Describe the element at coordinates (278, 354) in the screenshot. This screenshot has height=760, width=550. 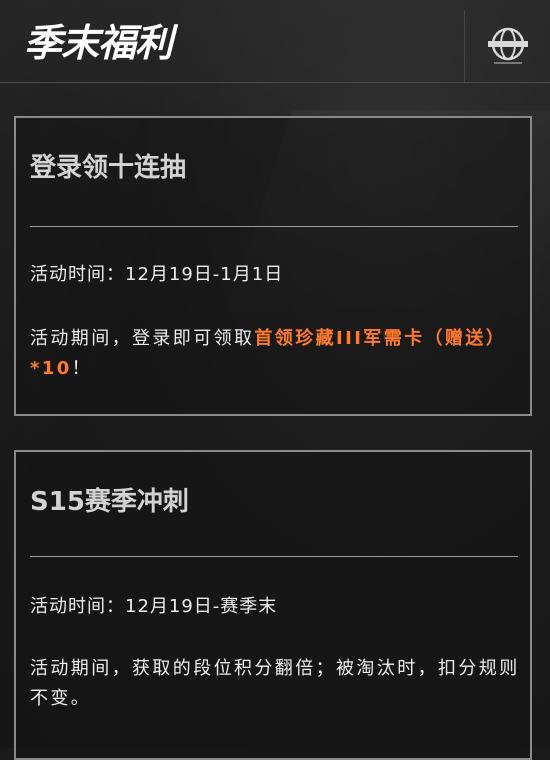
I see `event-description: 活动期间，登录即可领取首领珍藏III军需卡（赠送）*10！` at that location.